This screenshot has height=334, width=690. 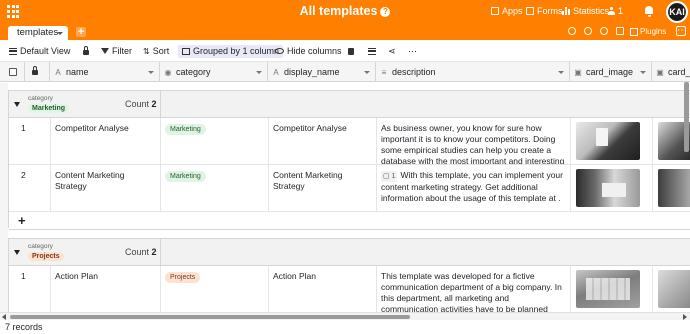 I want to click on hide-columns-button: Hide columns, so click(x=308, y=51).